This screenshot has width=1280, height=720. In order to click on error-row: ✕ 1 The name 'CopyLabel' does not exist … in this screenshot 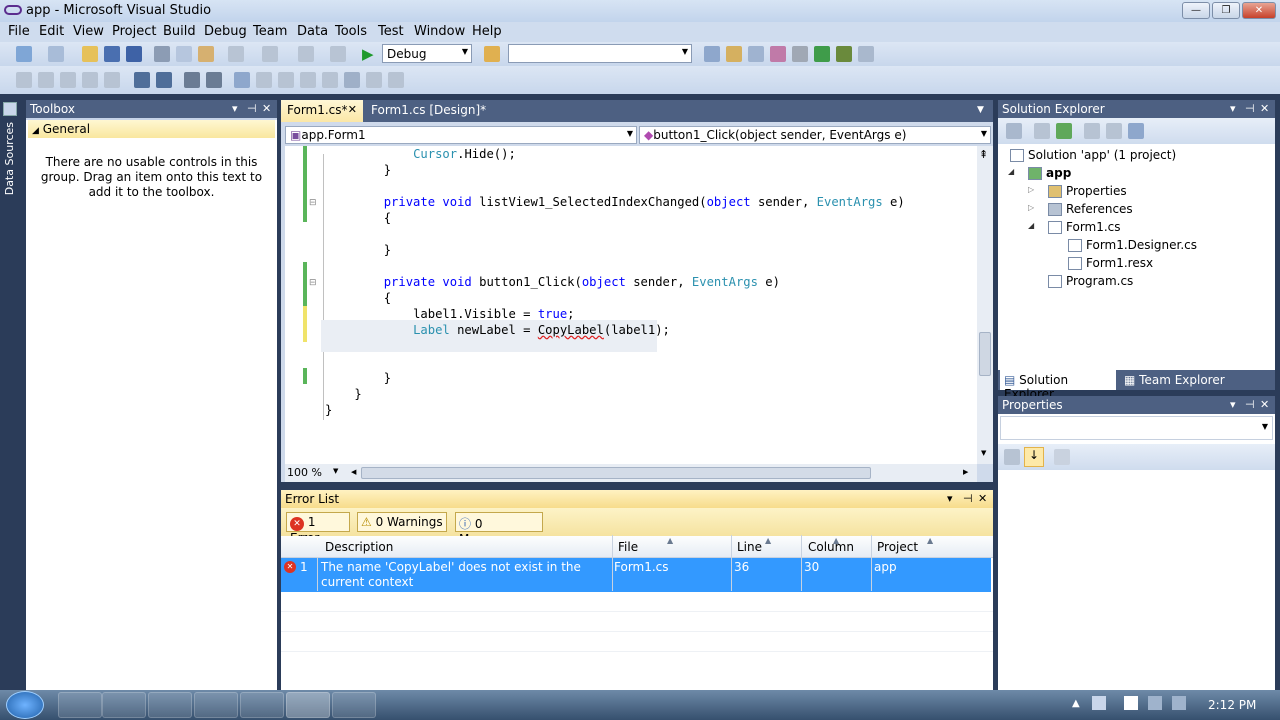, I will do `click(636, 574)`.